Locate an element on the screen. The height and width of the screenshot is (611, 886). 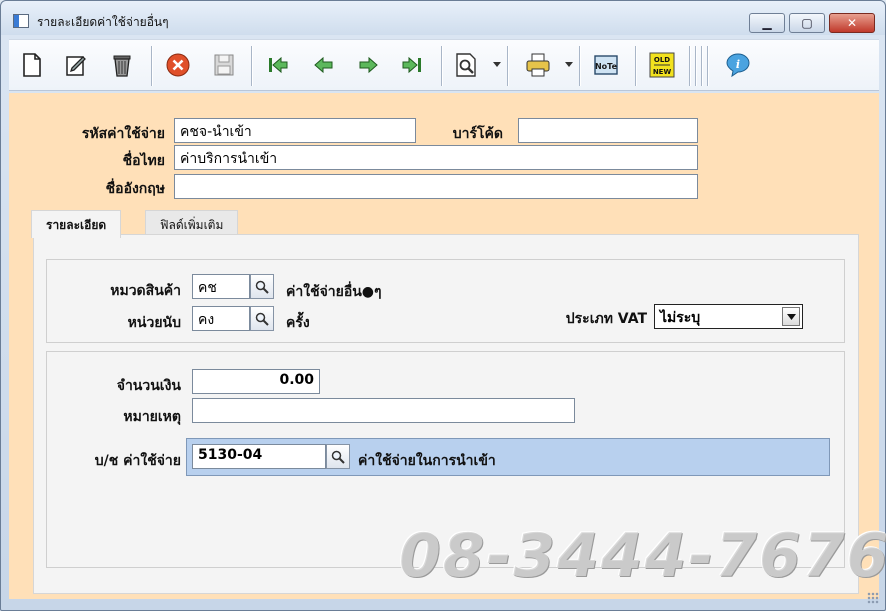
find-button is located at coordinates (466, 65).